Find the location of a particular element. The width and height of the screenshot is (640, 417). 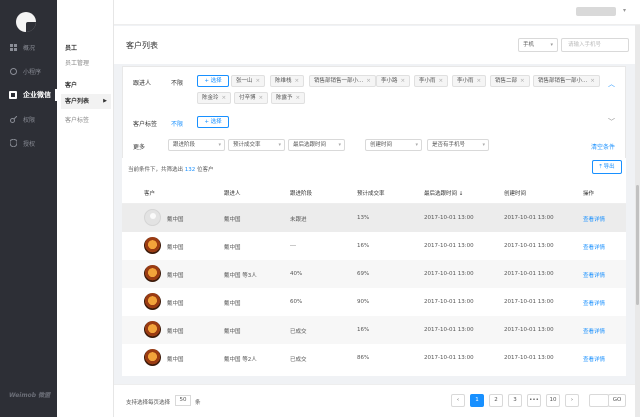

cell-stage: 40% is located at coordinates (296, 274).